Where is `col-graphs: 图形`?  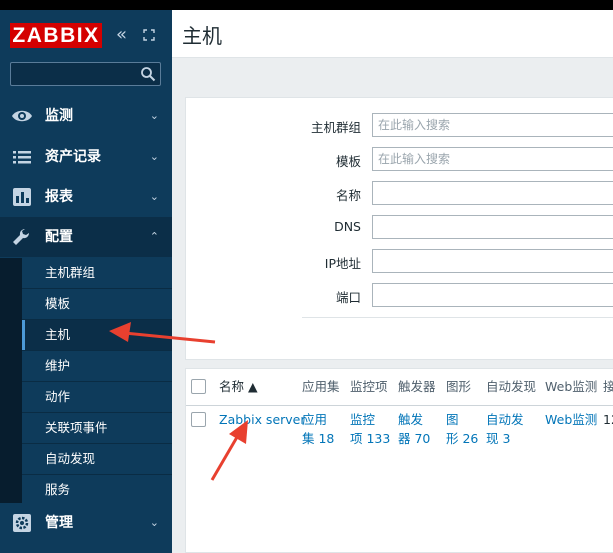 col-graphs: 图形 is located at coordinates (459, 386).